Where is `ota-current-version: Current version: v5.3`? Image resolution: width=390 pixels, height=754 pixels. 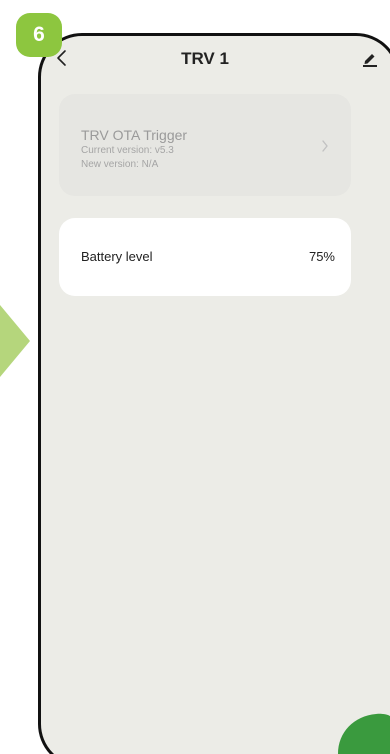
ota-current-version: Current version: v5.3 is located at coordinates (127, 150).